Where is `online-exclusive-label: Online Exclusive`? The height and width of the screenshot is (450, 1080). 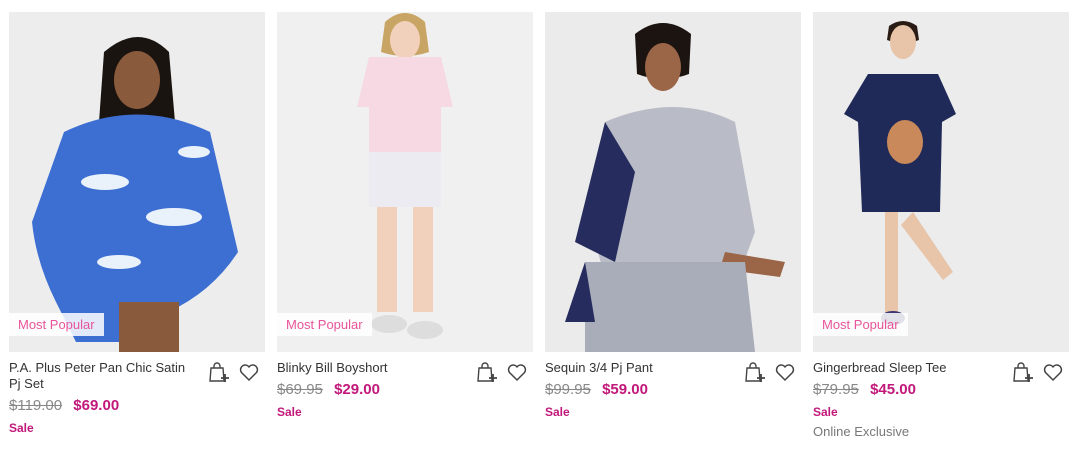 online-exclusive-label: Online Exclusive is located at coordinates (861, 431).